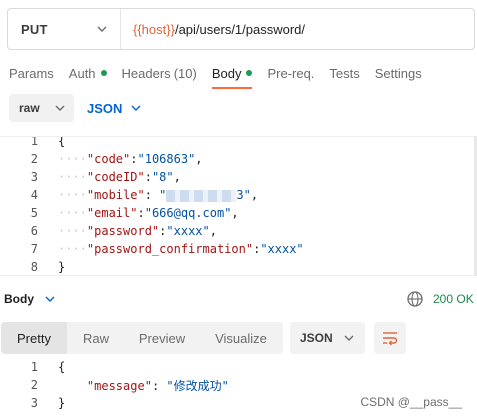 This screenshot has width=477, height=417. Describe the element at coordinates (238, 299) in the screenshot. I see `response-bar: Body 200 OK` at that location.